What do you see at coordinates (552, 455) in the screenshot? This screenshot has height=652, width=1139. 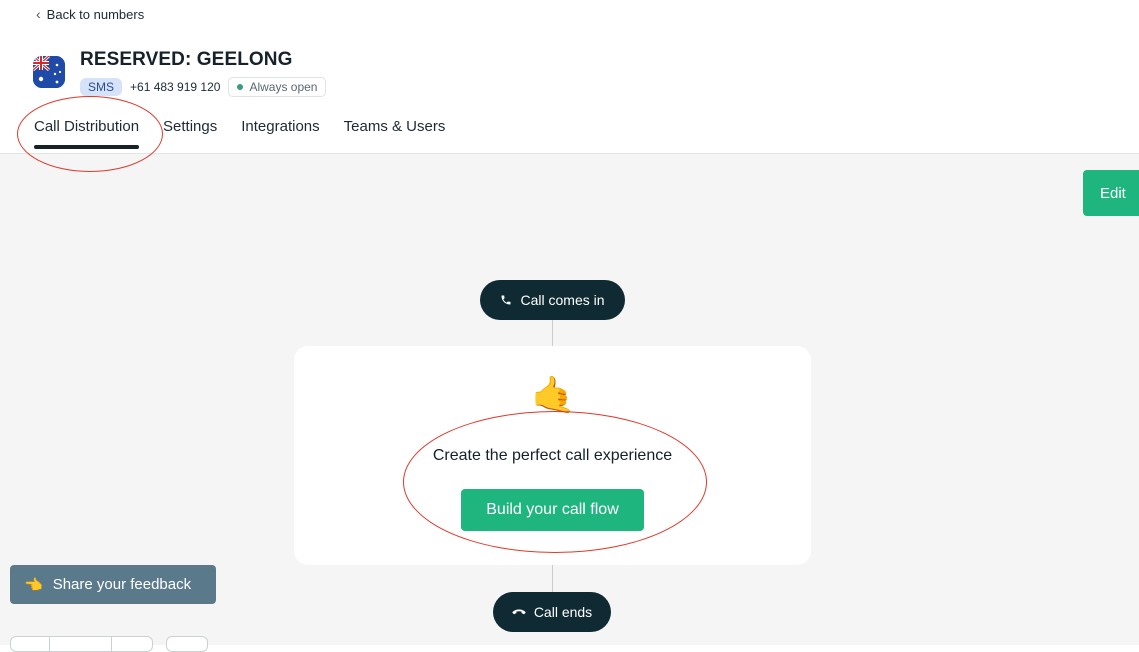 I see `empty-flow-text: Create the perfect call experience` at bounding box center [552, 455].